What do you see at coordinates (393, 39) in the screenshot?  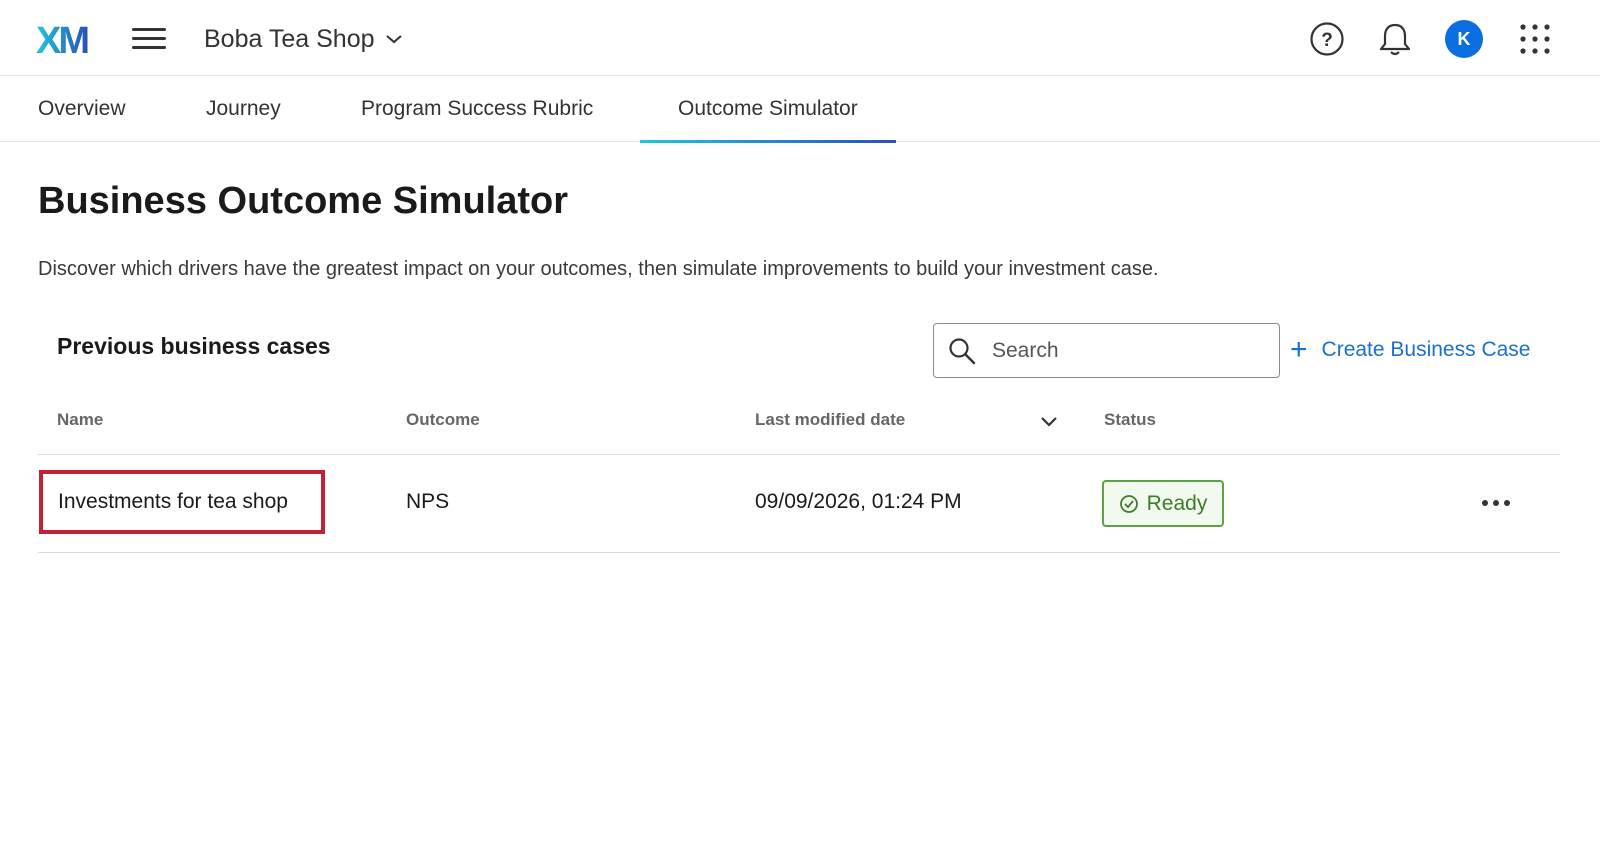 I see `chevron-down-icon` at bounding box center [393, 39].